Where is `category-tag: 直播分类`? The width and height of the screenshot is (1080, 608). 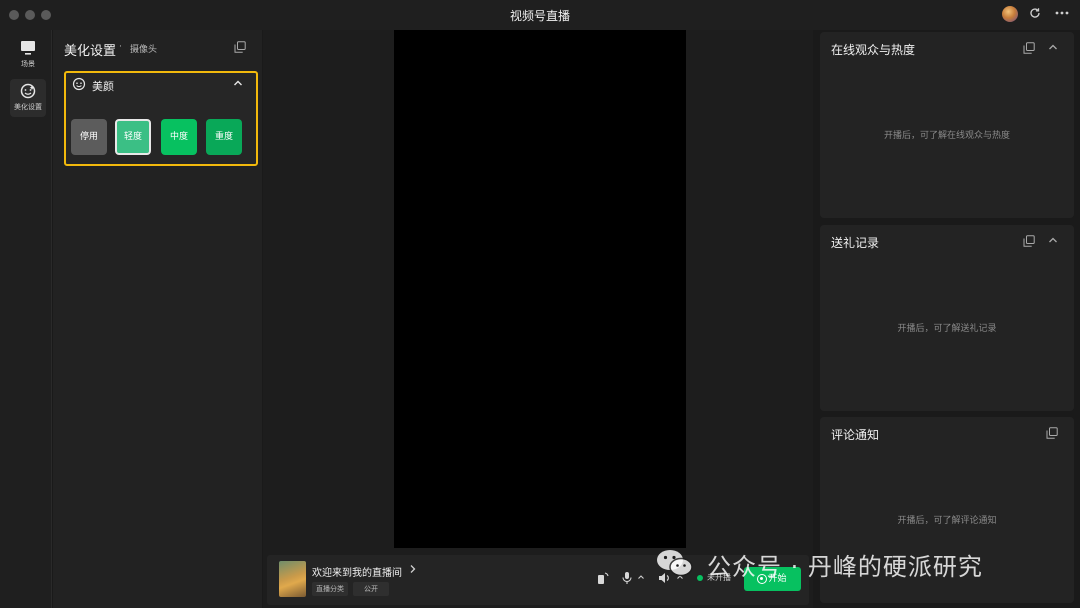
category-tag: 直播分类 is located at coordinates (330, 589).